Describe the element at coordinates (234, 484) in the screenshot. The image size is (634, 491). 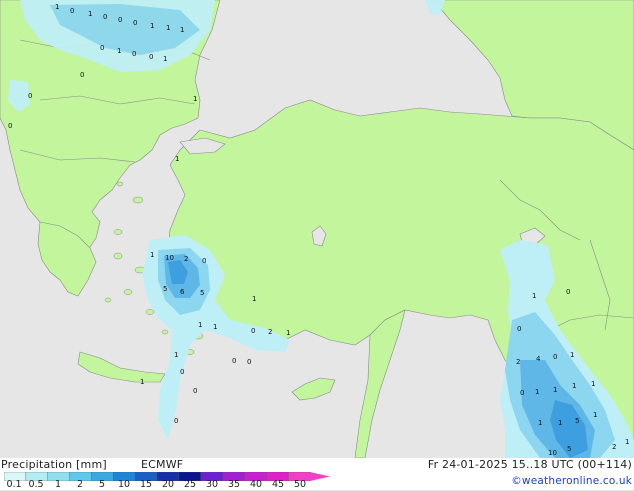
I see `scale-tick-label: 35` at that location.